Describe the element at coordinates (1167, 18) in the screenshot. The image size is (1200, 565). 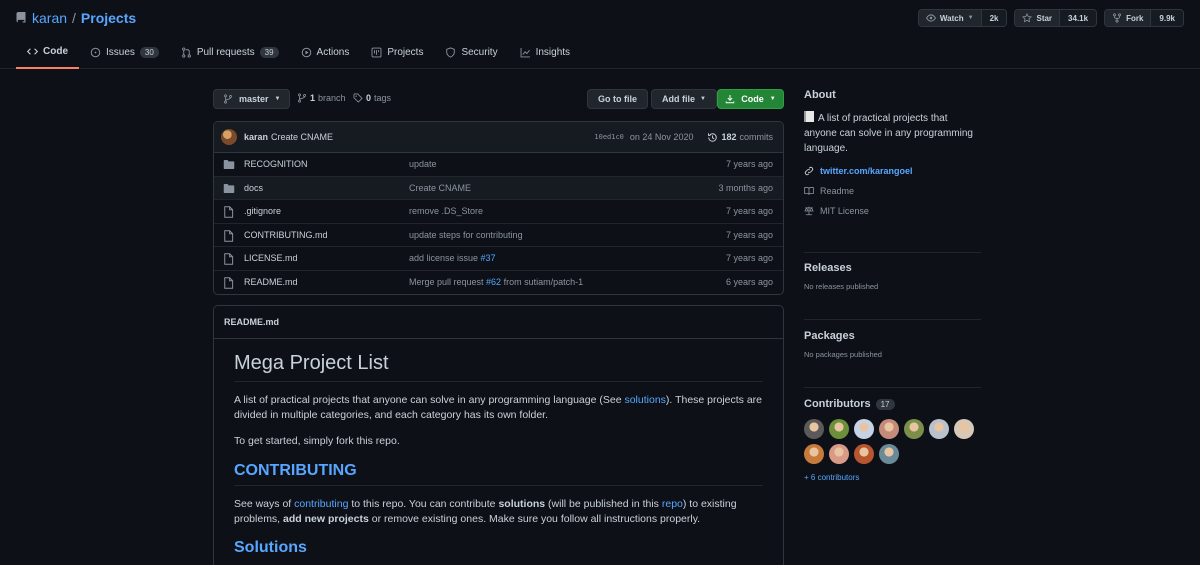
I see `fork-count: 9.9k` at that location.